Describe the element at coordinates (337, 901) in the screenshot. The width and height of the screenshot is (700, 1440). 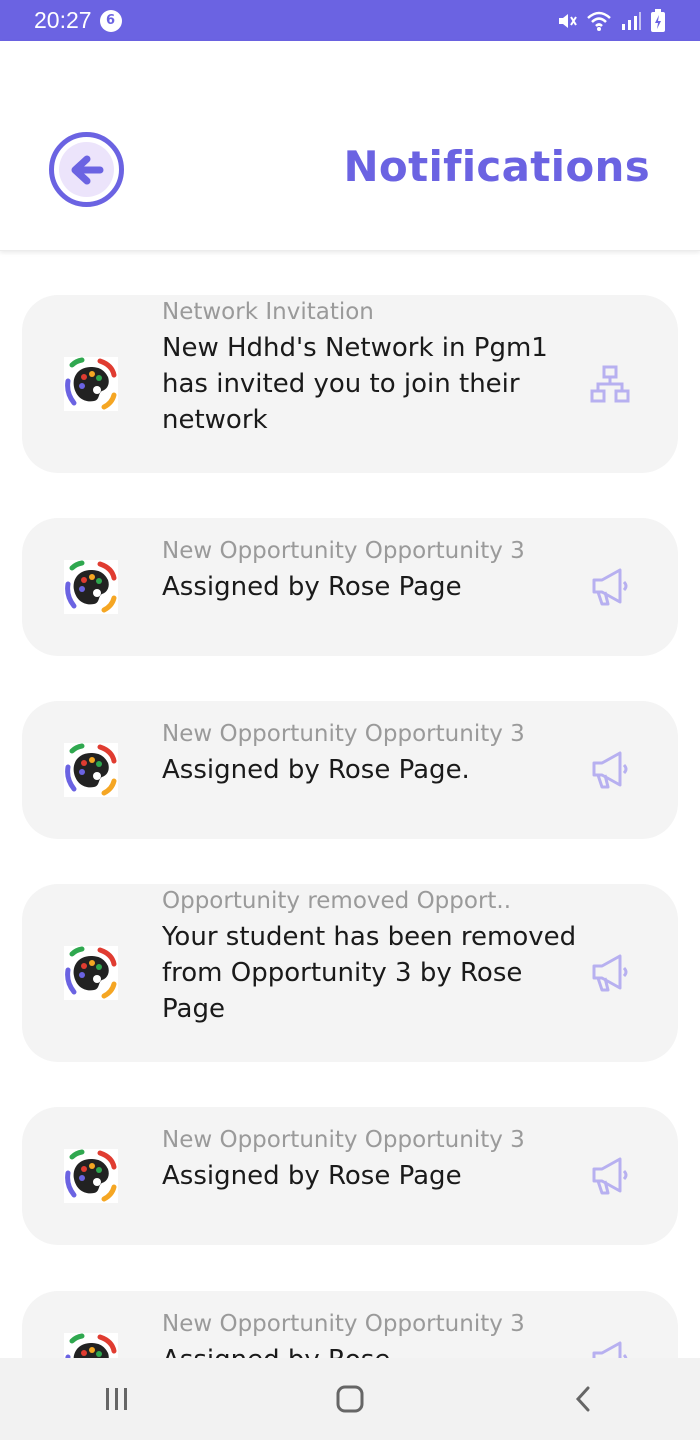
I see `notification-category: Opportunity removed Opport..` at that location.